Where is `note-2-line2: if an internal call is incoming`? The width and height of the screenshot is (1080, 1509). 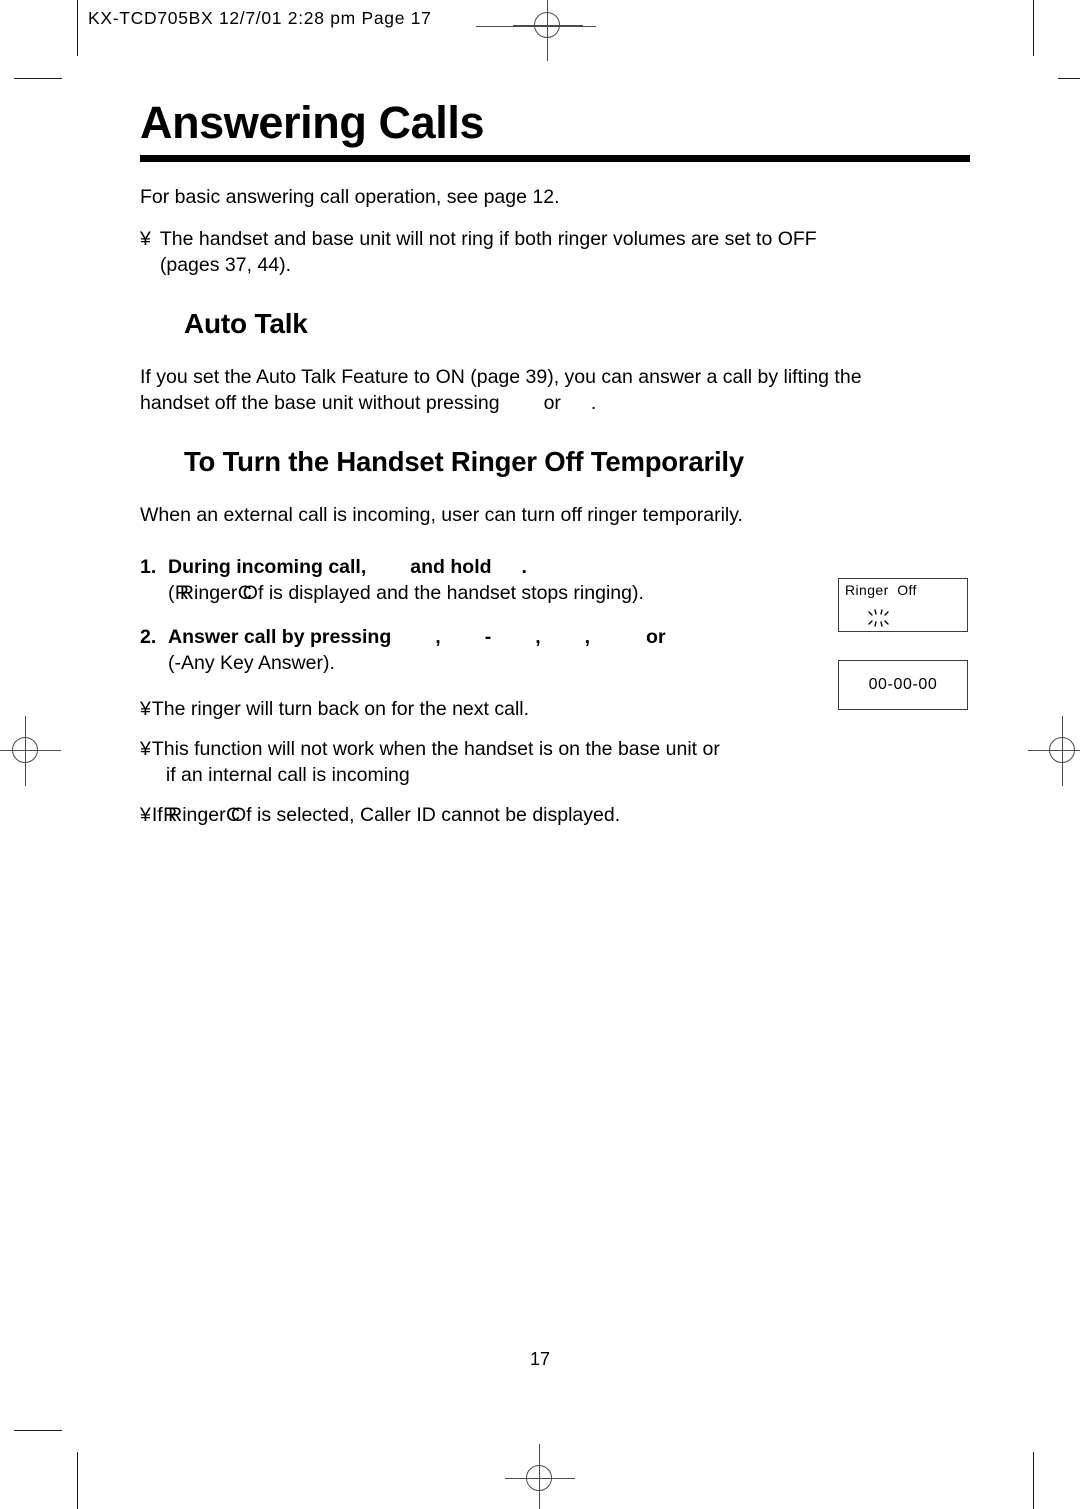 note-2-line2: if an internal call is incoming is located at coordinates (287, 775).